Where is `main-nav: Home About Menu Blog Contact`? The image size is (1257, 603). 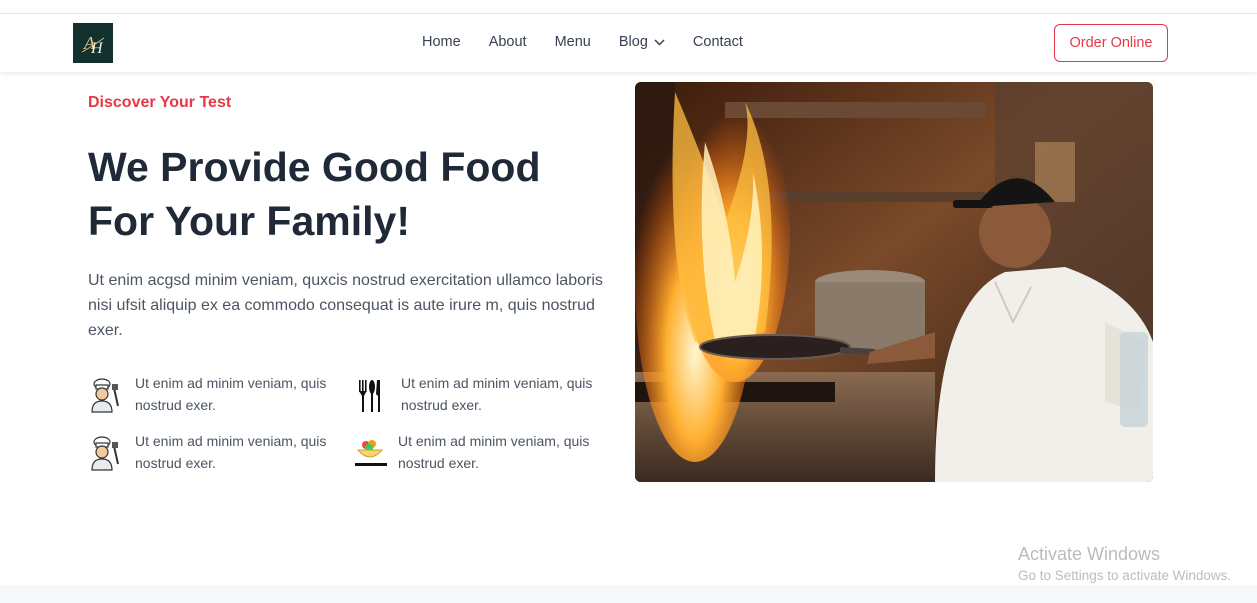 main-nav: Home About Menu Blog Contact is located at coordinates (582, 42).